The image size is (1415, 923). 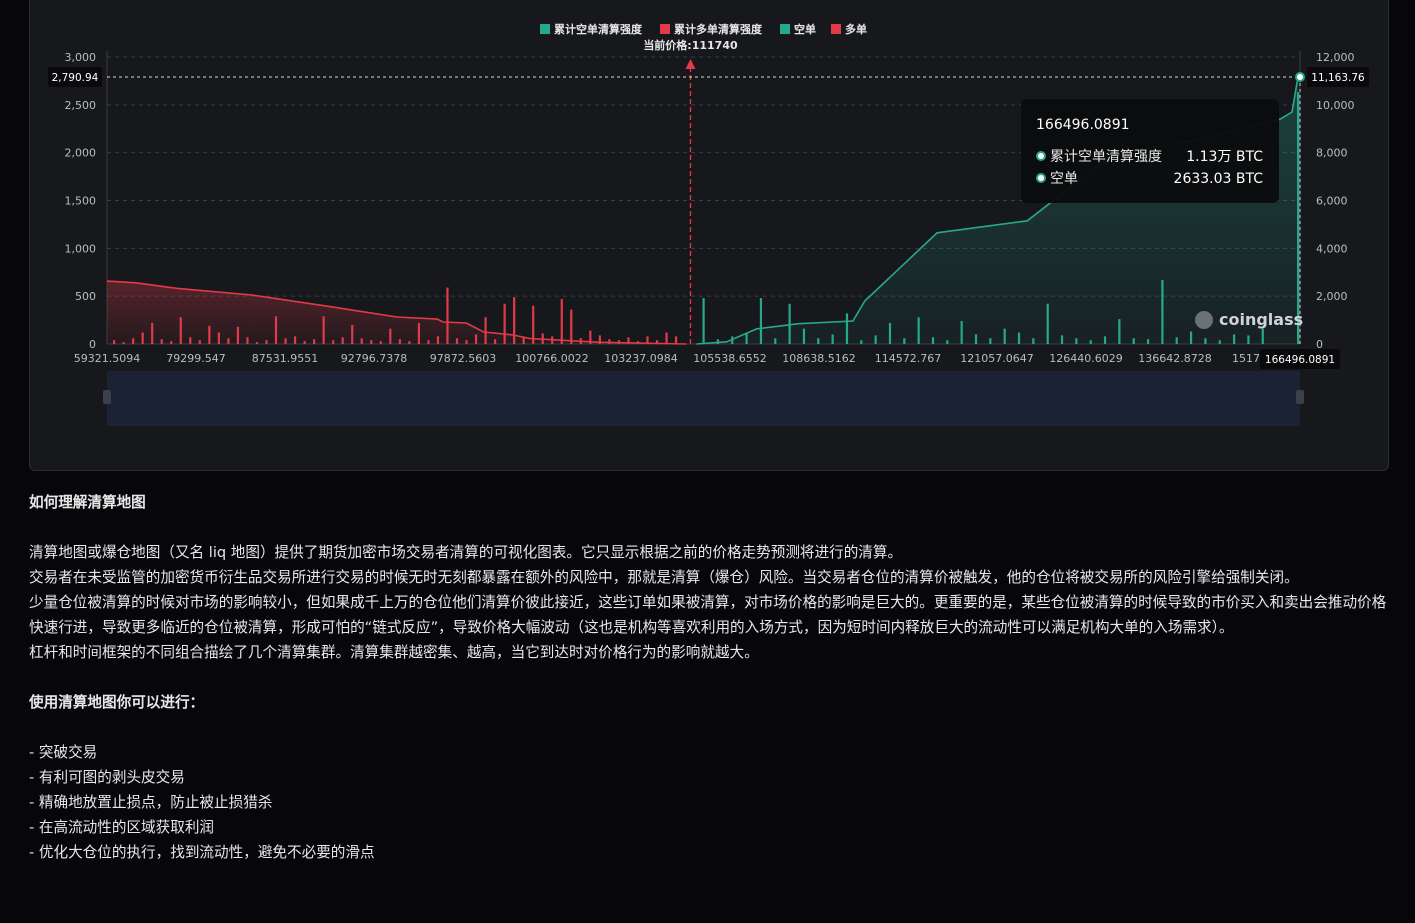 What do you see at coordinates (1300, 77) in the screenshot?
I see `hover-point` at bounding box center [1300, 77].